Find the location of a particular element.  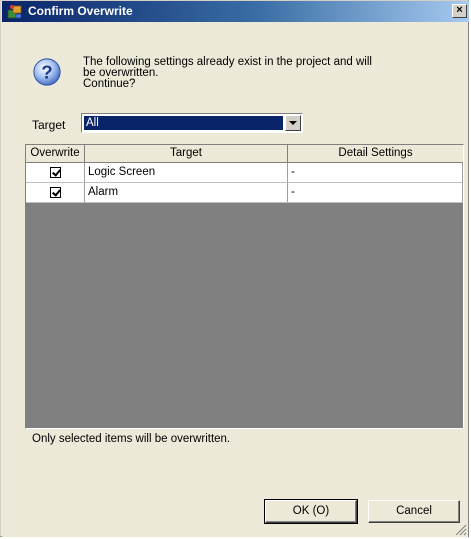

table-row: Logic Screen - is located at coordinates (244, 173).